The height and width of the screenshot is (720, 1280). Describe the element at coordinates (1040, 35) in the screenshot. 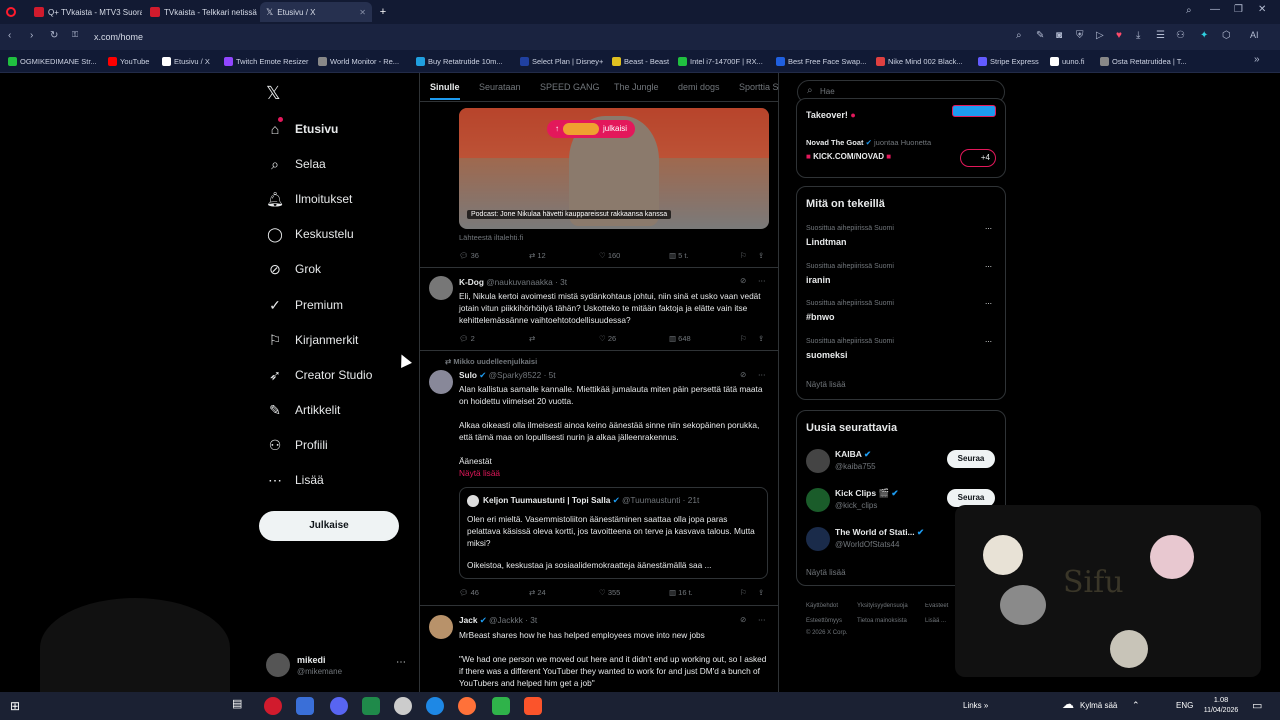

I see `edit-icon: ✎` at that location.